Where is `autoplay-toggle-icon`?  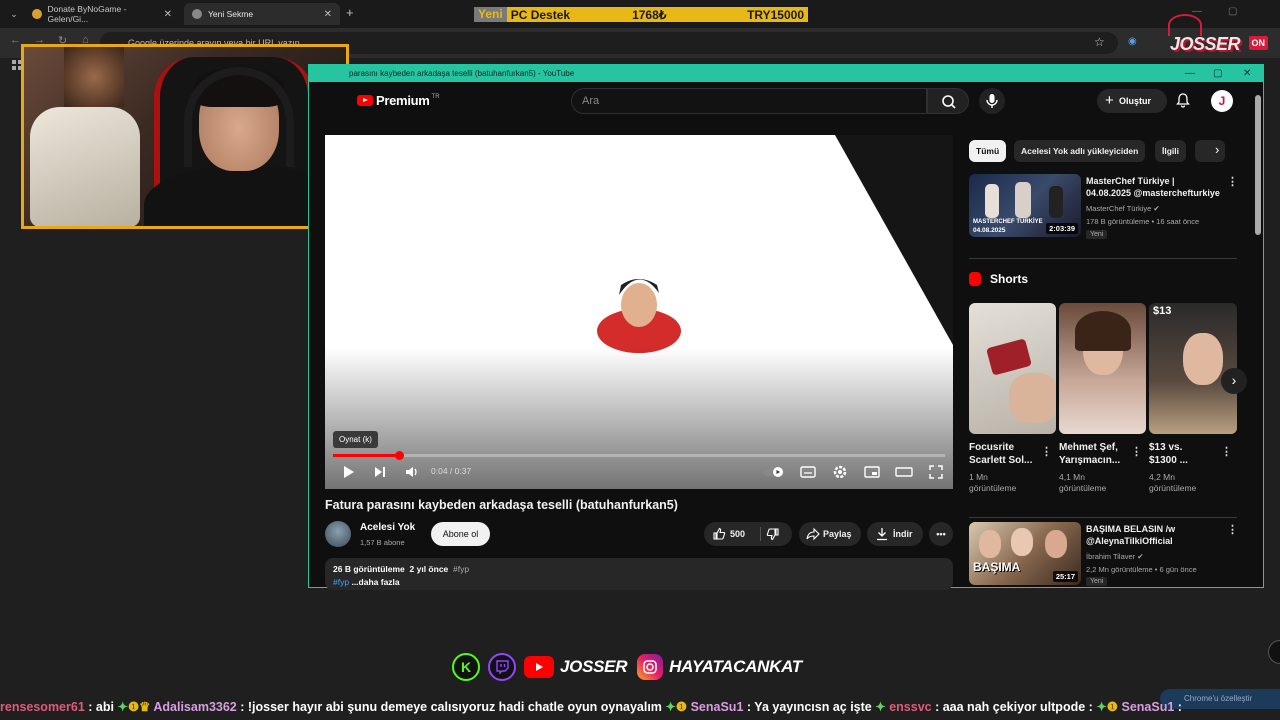 autoplay-toggle-icon is located at coordinates (774, 472).